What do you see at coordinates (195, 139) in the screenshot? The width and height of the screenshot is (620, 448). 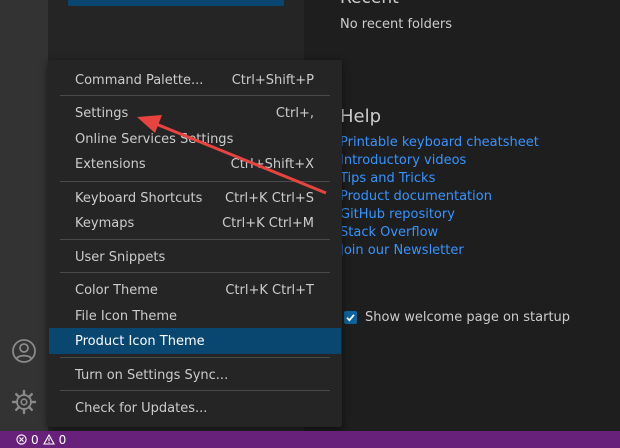 I see `menu-item-online-services-settings: Online Services Settings` at bounding box center [195, 139].